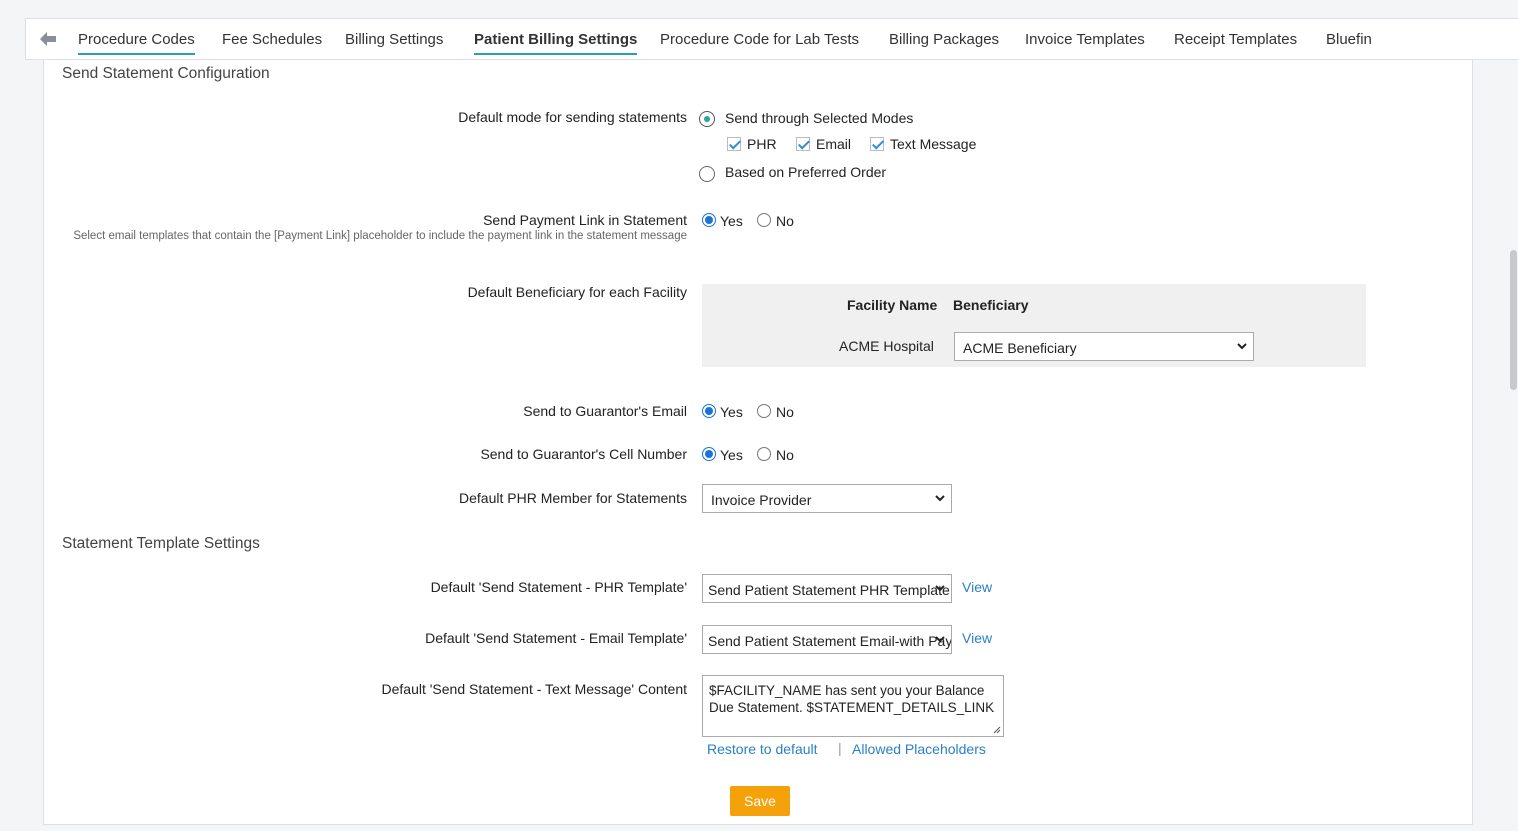 This screenshot has height=831, width=1518. I want to click on guarantor-email-yes-radio, so click(709, 411).